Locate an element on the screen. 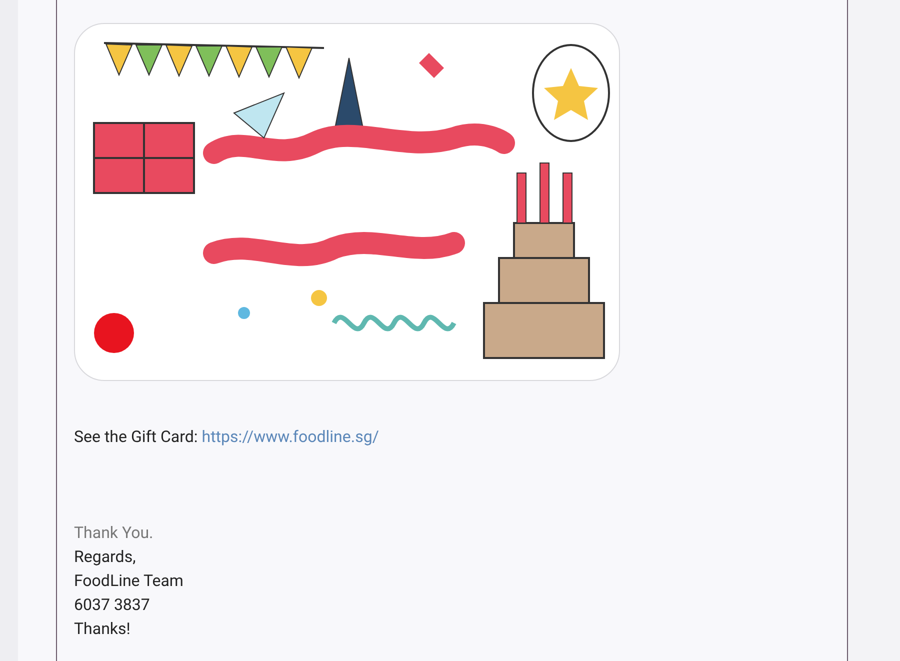  gift-card-link: https://www.foodline.sg/ is located at coordinates (290, 436).